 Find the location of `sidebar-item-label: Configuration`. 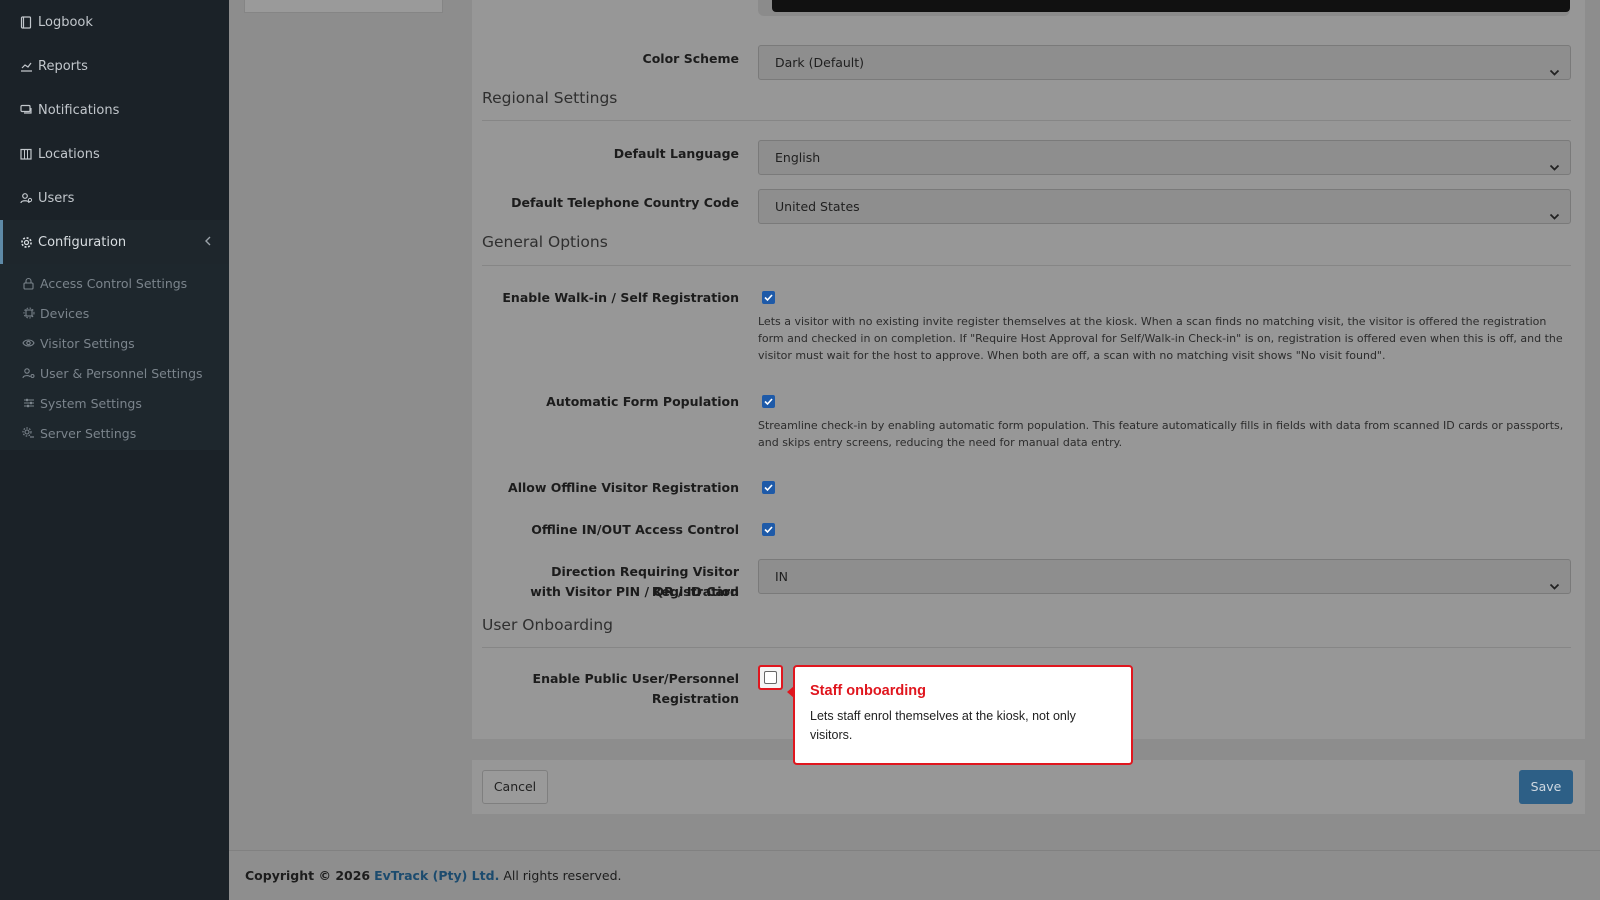

sidebar-item-label: Configuration is located at coordinates (82, 242).